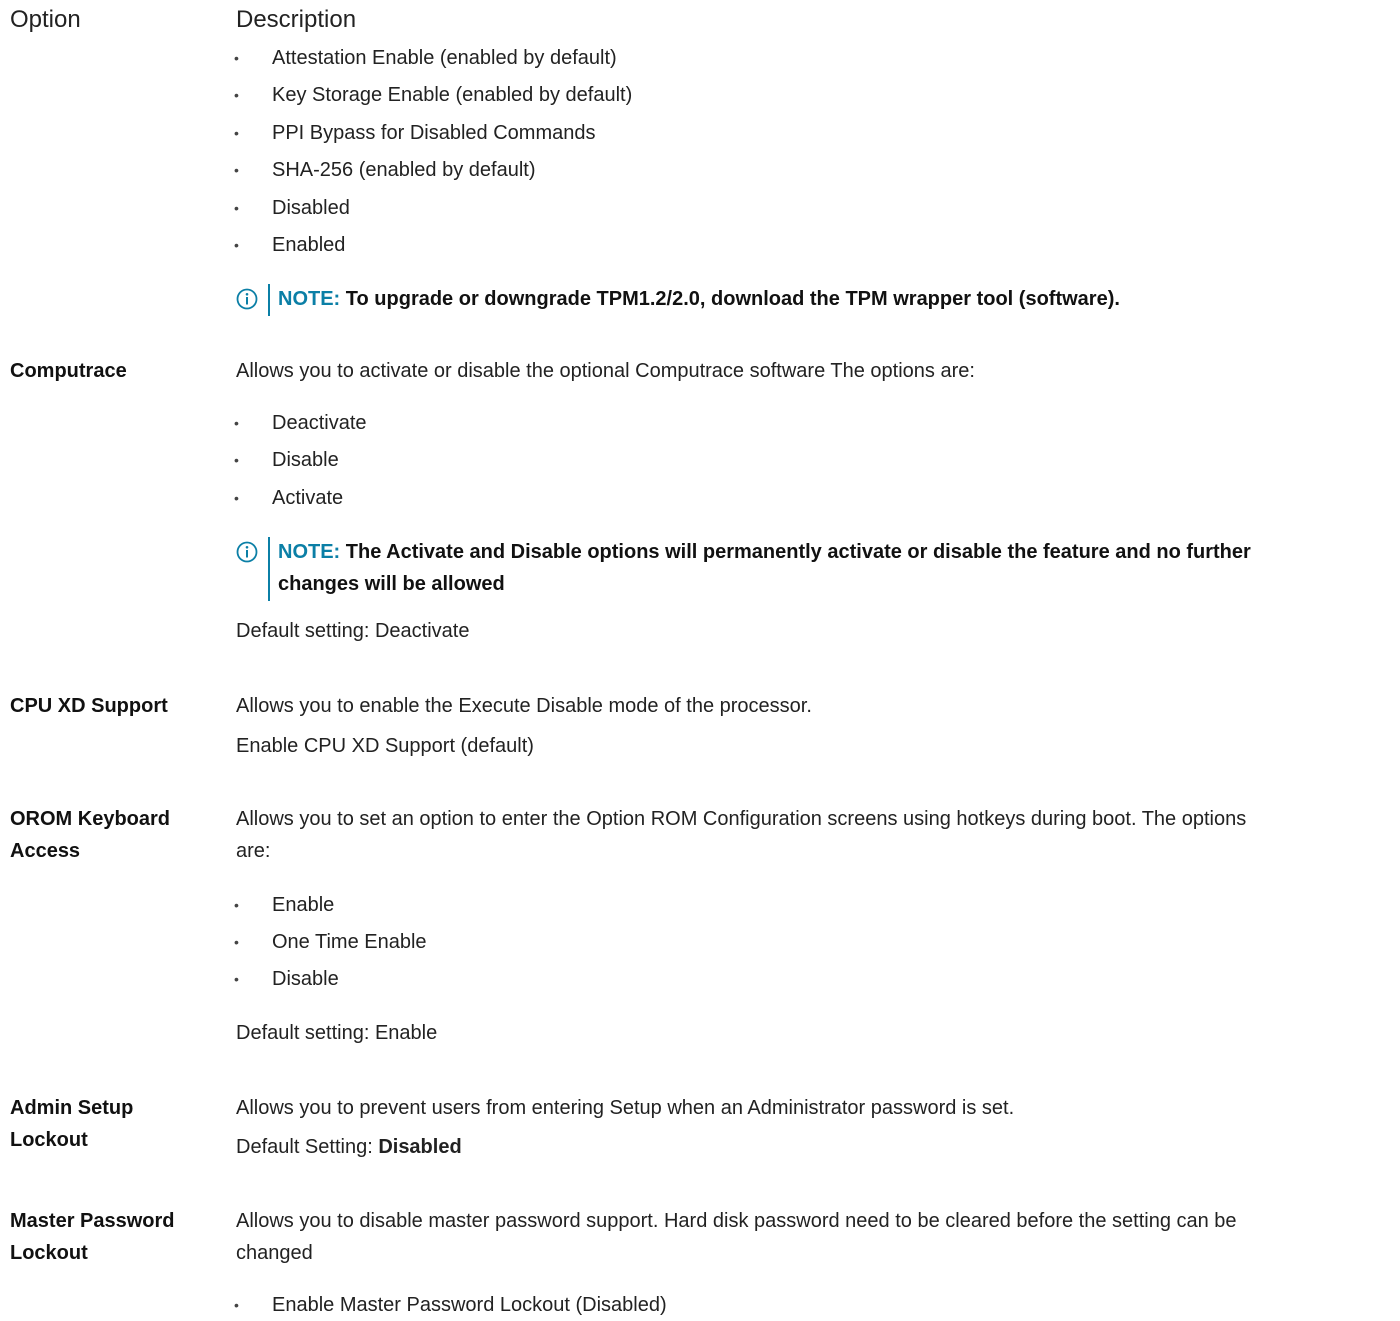 Image resolution: width=1400 pixels, height=1321 pixels. What do you see at coordinates (425, 58) in the screenshot?
I see `list-item: • Attestation Enable (enabled by default)` at bounding box center [425, 58].